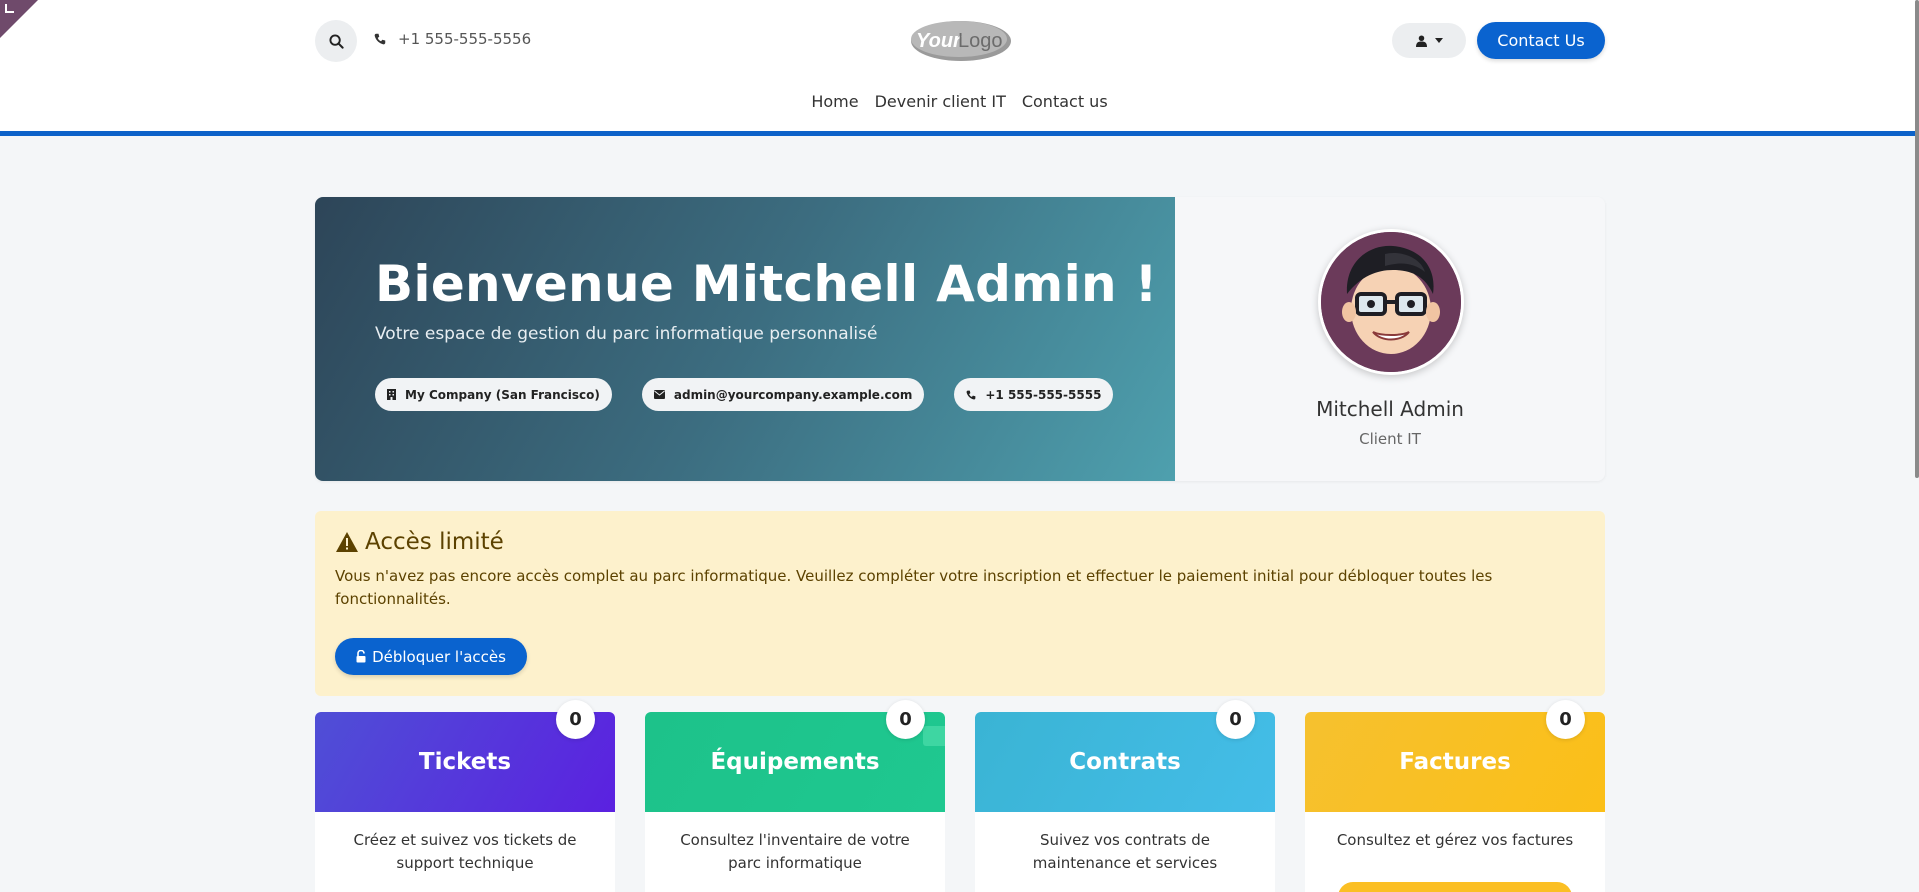 The width and height of the screenshot is (1919, 892). Describe the element at coordinates (1455, 840) in the screenshot. I see `card-factures-desc: Consultez et gérez vos factures` at that location.